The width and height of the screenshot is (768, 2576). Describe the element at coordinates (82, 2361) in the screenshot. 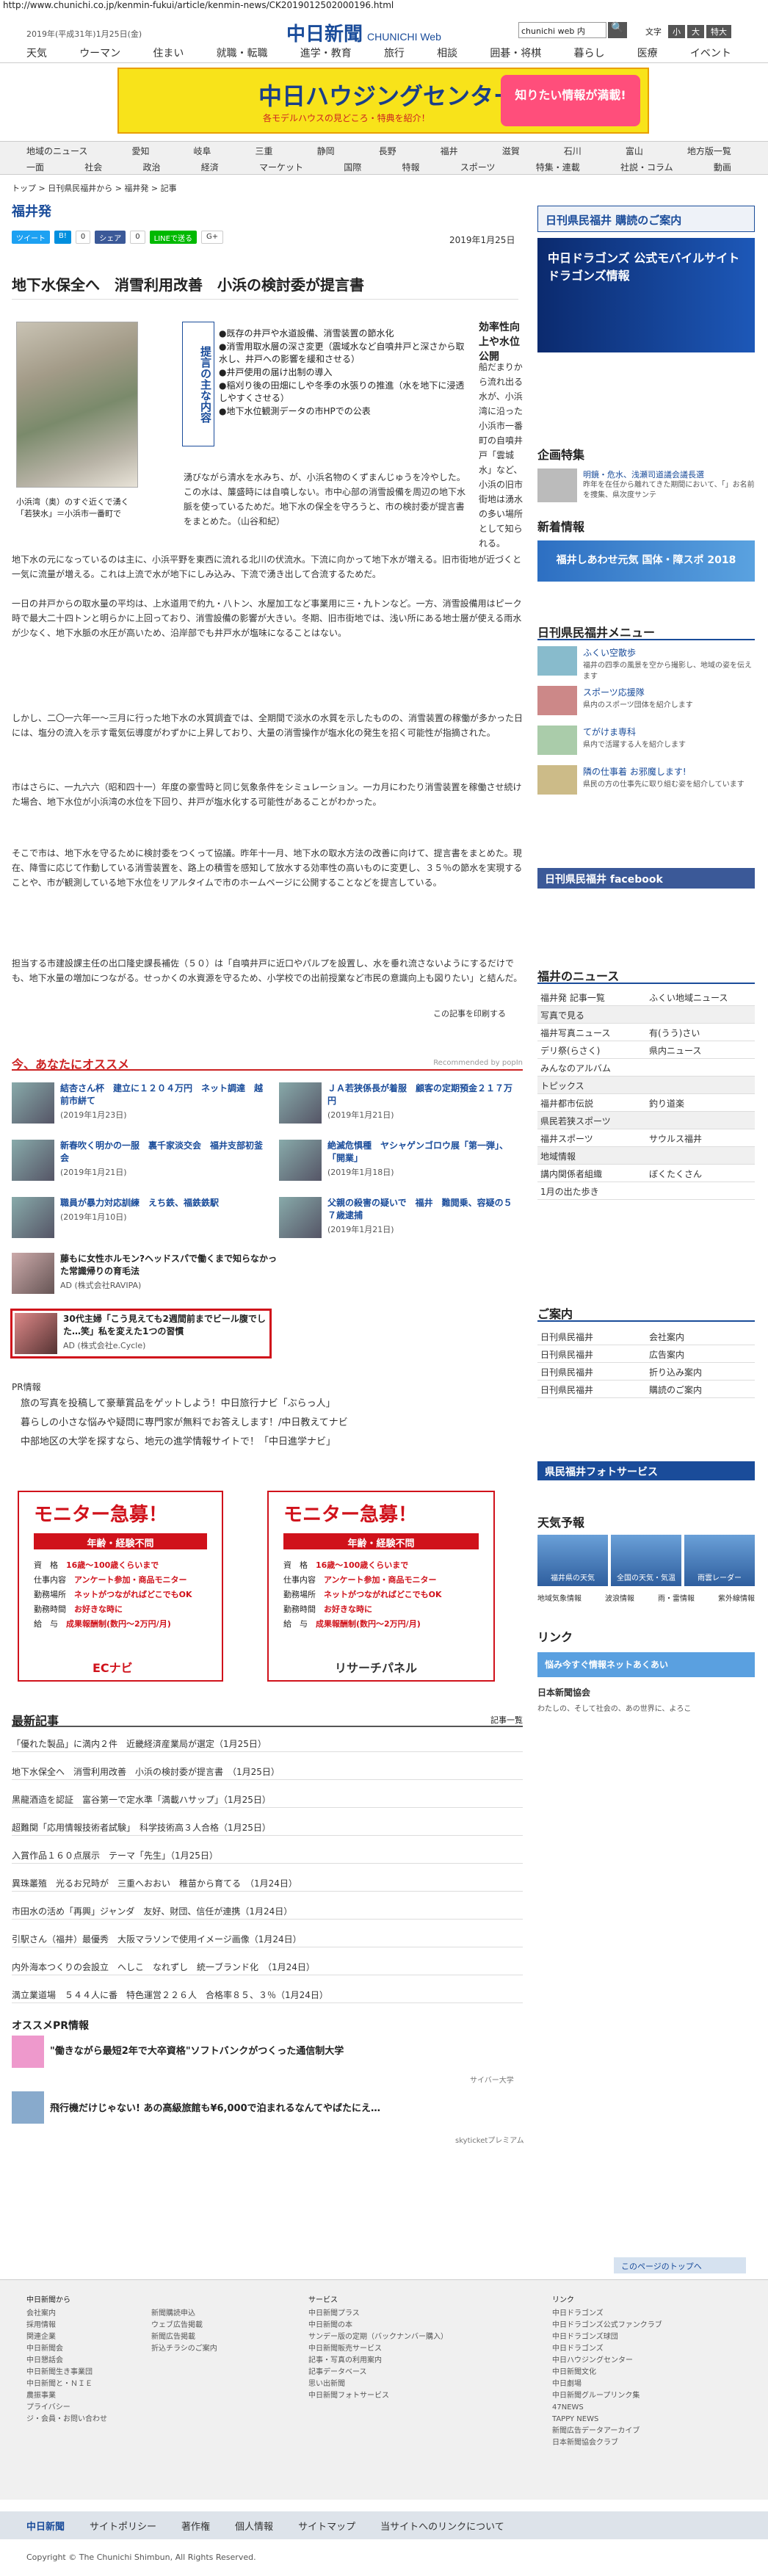

I see `footer-link: 中日懇話会` at that location.